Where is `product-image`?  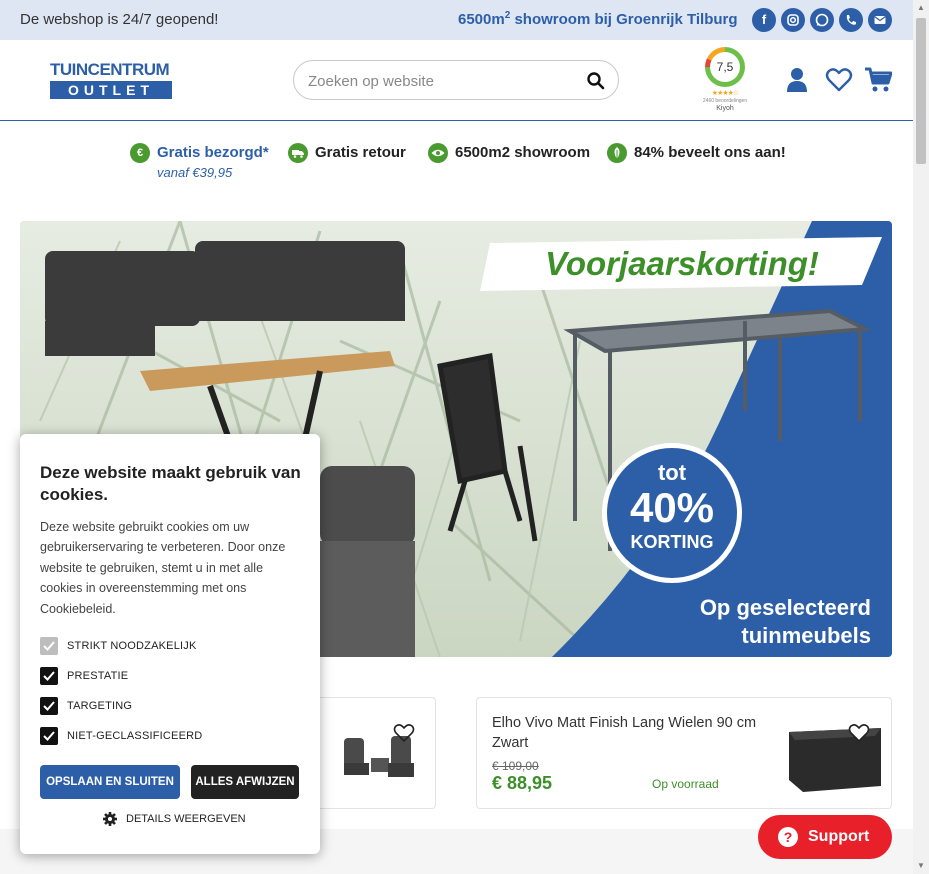 product-image is located at coordinates (835, 760).